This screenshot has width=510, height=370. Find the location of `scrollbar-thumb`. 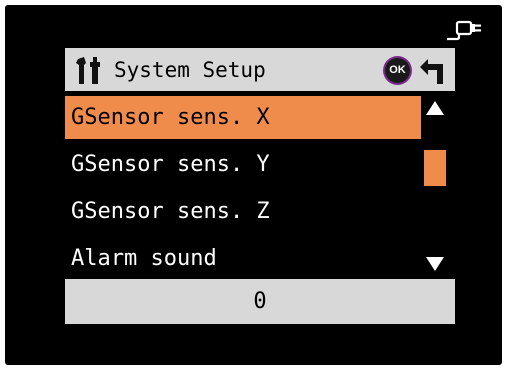

scrollbar-thumb is located at coordinates (435, 168).